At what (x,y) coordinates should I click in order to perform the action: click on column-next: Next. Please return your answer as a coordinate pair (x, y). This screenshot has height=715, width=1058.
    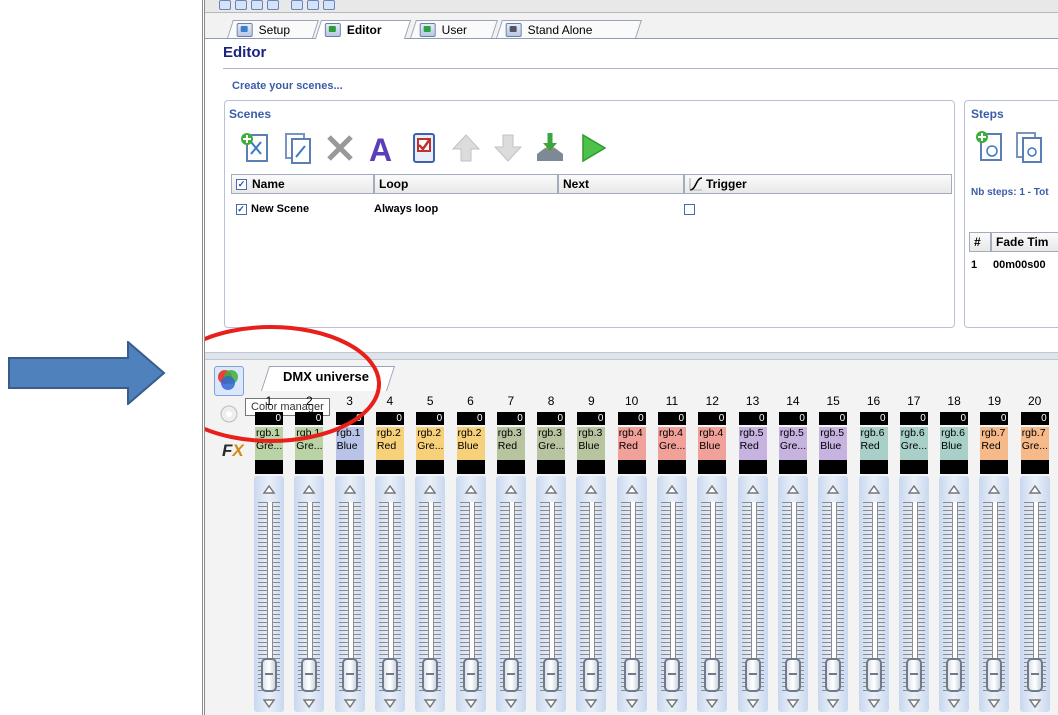
    Looking at the image, I should click on (621, 184).